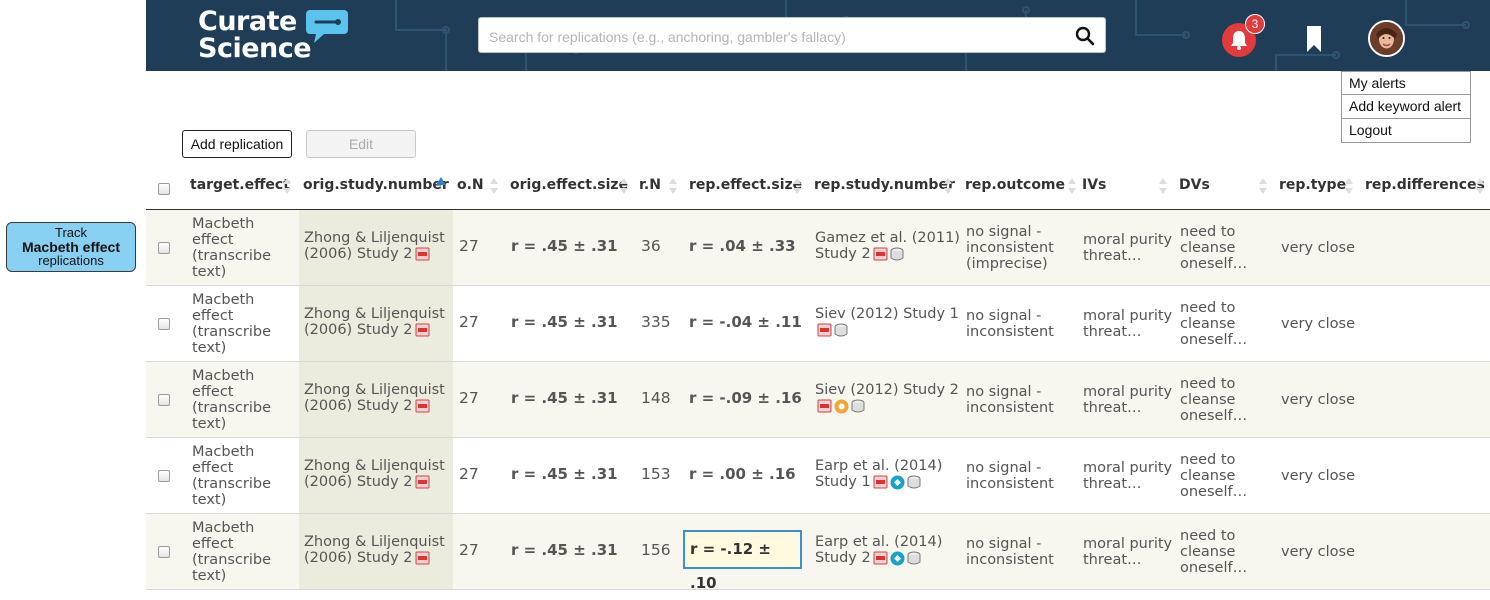  What do you see at coordinates (1406, 83) in the screenshot?
I see `menu-item-my-alerts: My alerts` at bounding box center [1406, 83].